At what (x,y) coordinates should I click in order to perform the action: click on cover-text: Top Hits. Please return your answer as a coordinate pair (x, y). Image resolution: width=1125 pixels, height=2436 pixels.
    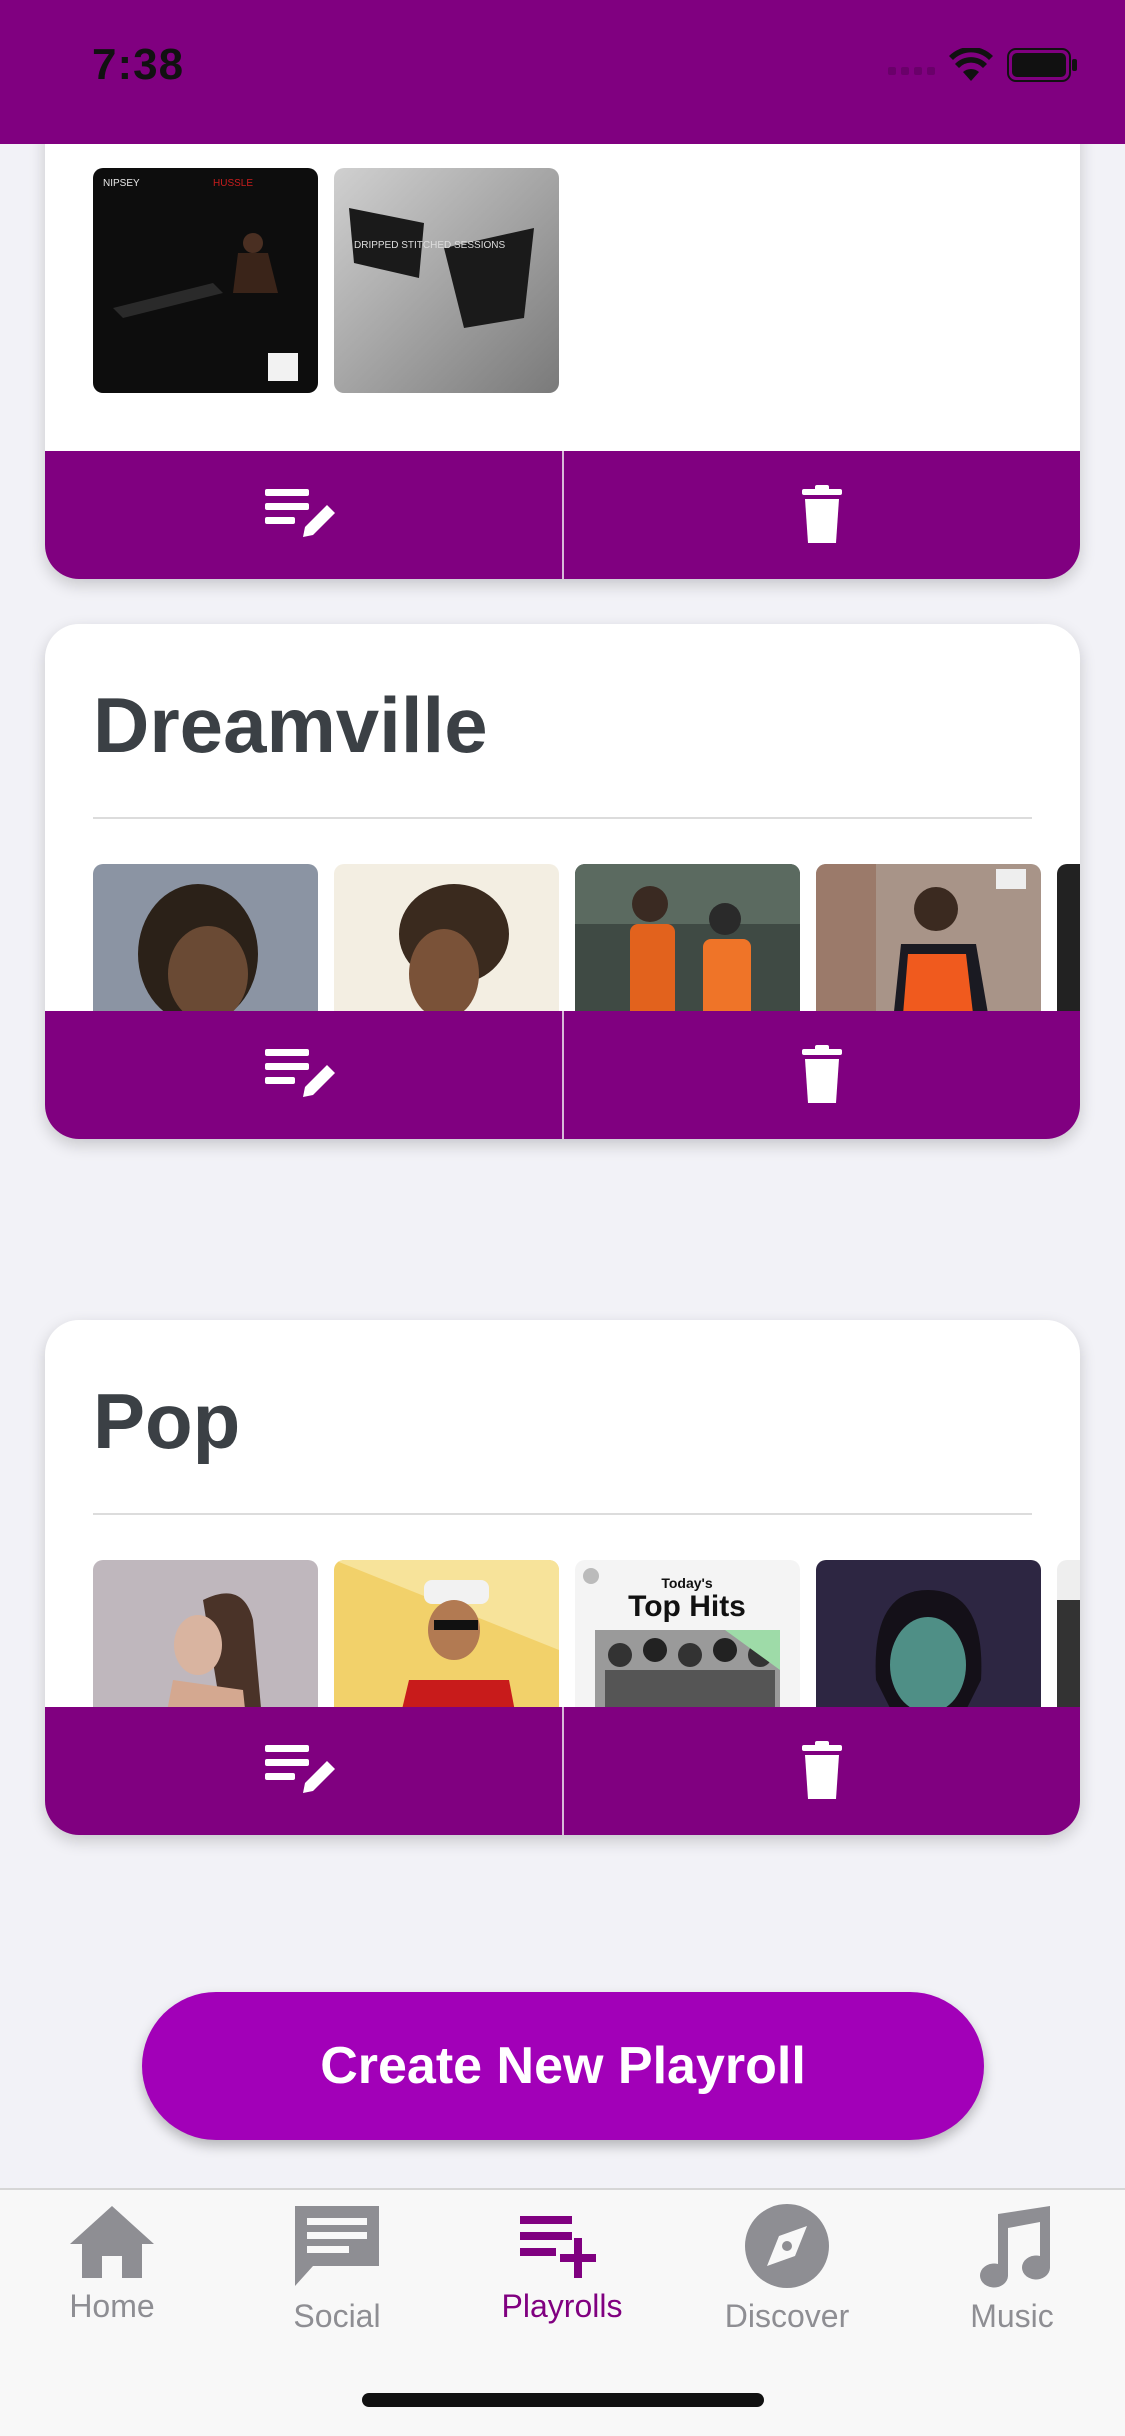
    Looking at the image, I should click on (687, 1606).